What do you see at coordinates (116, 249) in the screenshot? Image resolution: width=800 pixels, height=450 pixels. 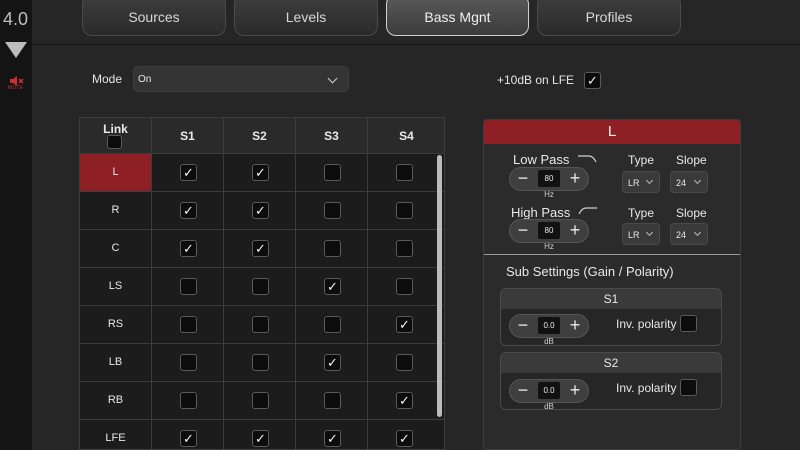 I see `row-label-c: C` at bounding box center [116, 249].